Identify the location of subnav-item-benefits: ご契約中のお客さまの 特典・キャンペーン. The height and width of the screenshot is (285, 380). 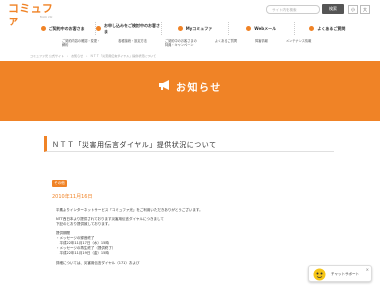
(185, 43).